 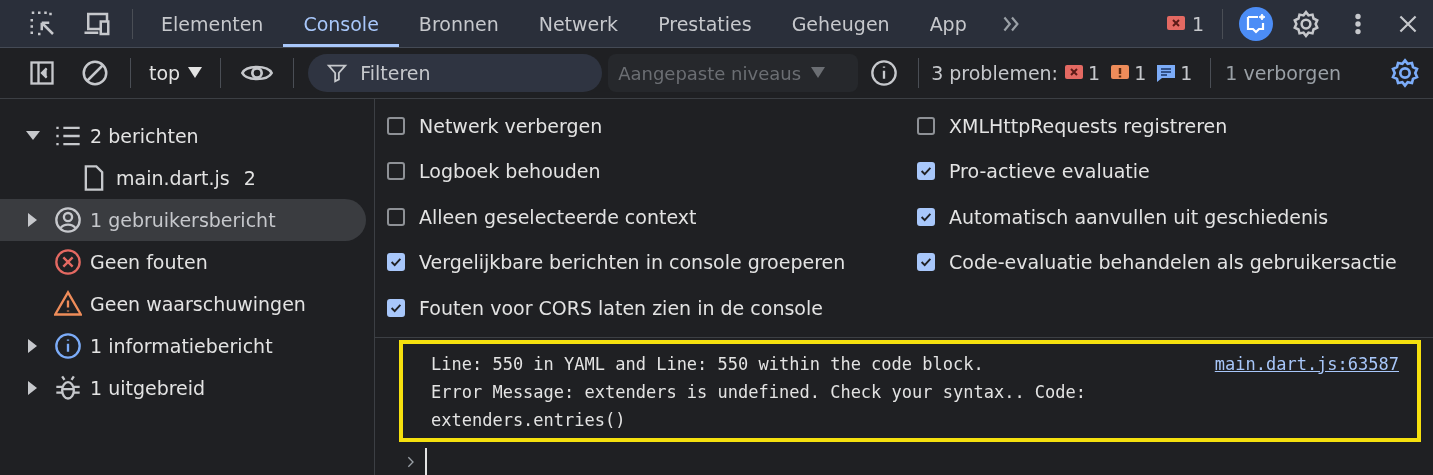 I want to click on sidebar-item: 1 informatiebericht, so click(x=183, y=346).